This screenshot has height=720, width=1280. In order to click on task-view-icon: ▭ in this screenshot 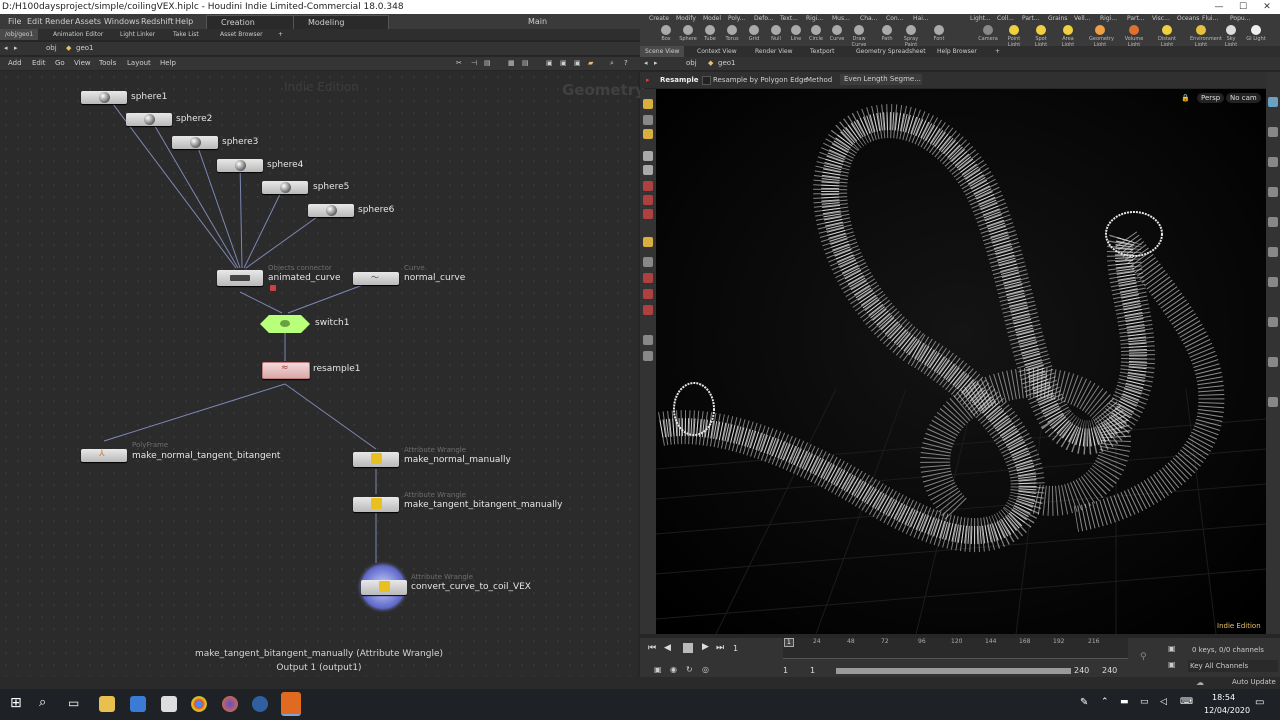, I will do `click(73, 703)`.